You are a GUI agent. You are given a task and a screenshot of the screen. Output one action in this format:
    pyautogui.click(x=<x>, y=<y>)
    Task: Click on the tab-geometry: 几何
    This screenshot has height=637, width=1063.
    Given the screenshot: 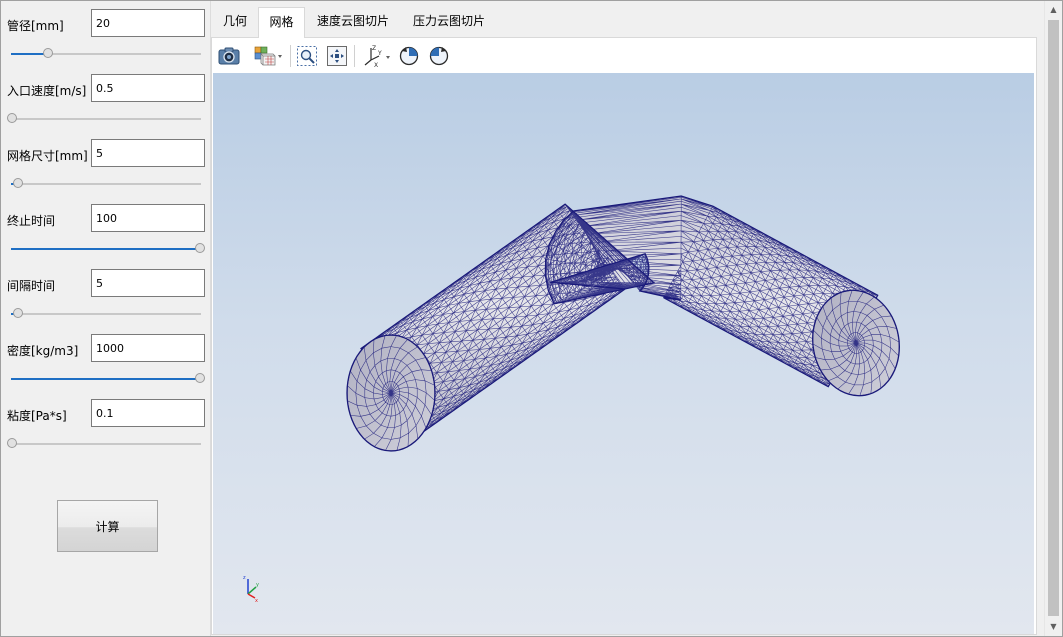 What is the action you would take?
    pyautogui.click(x=235, y=21)
    